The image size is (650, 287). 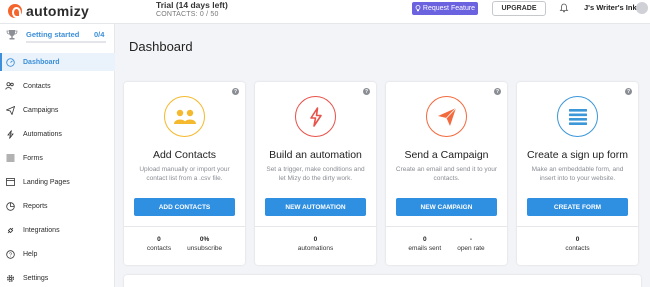 What do you see at coordinates (315, 155) in the screenshot?
I see `card-title: Build an automation` at bounding box center [315, 155].